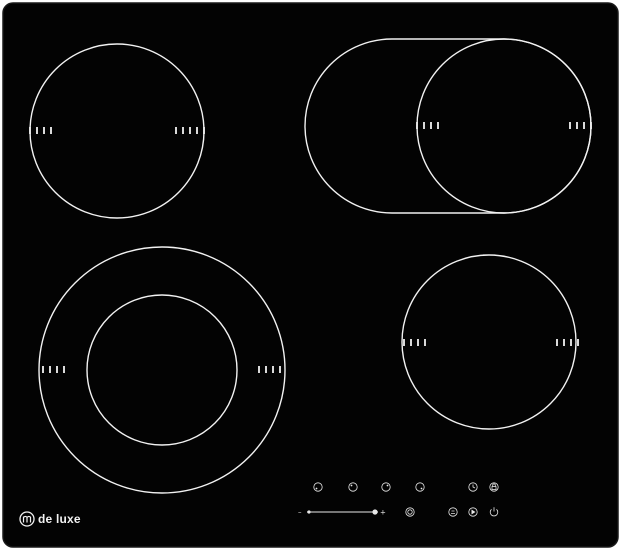 This screenshot has width=621, height=550. I want to click on slider-minus-label: –, so click(300, 513).